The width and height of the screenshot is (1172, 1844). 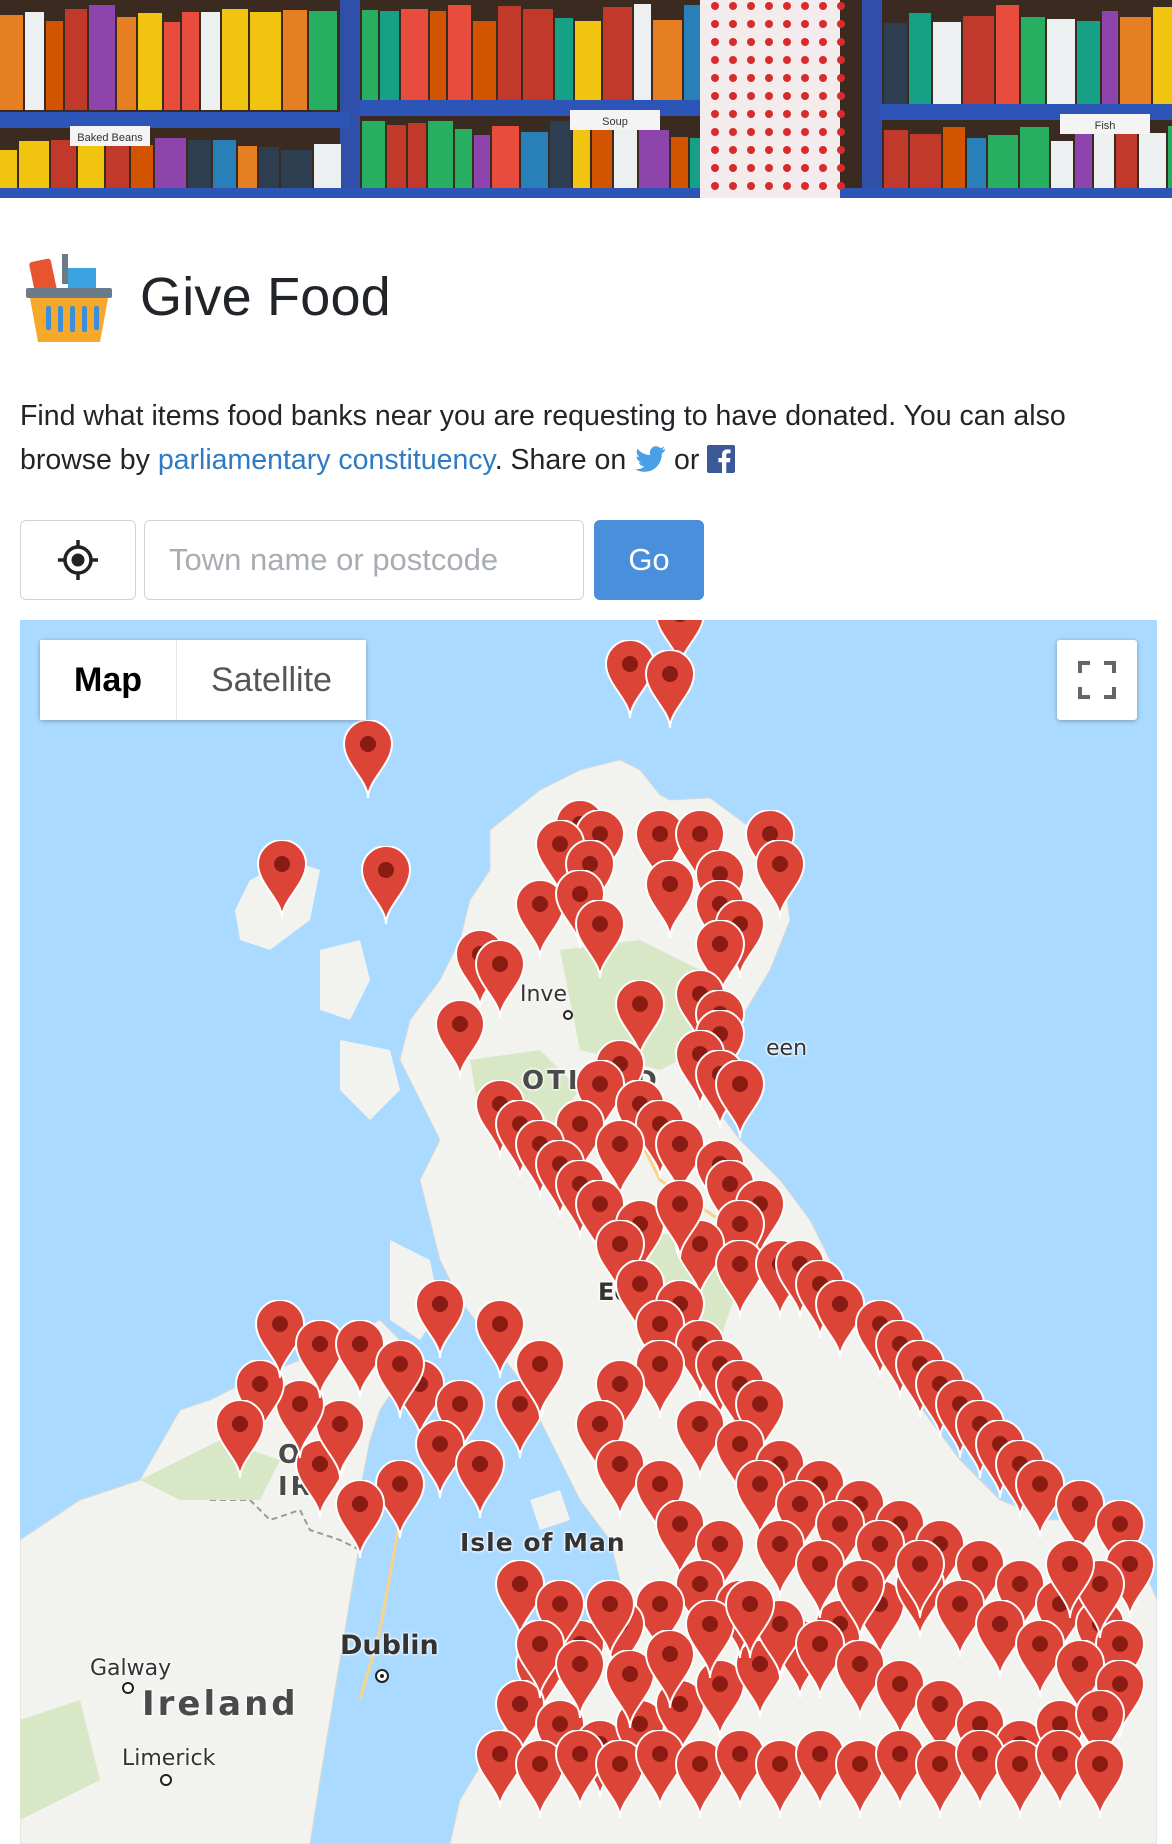 What do you see at coordinates (131, 1668) in the screenshot?
I see `place-label-galway: Galway` at bounding box center [131, 1668].